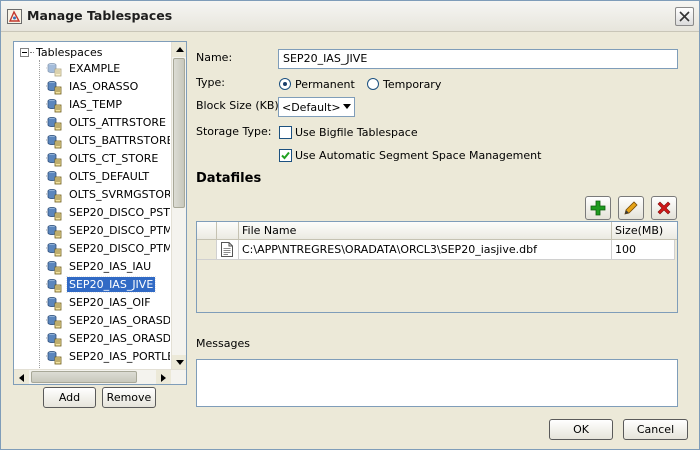 This screenshot has height=450, width=700. Describe the element at coordinates (227, 249) in the screenshot. I see `document-file-icon` at that location.